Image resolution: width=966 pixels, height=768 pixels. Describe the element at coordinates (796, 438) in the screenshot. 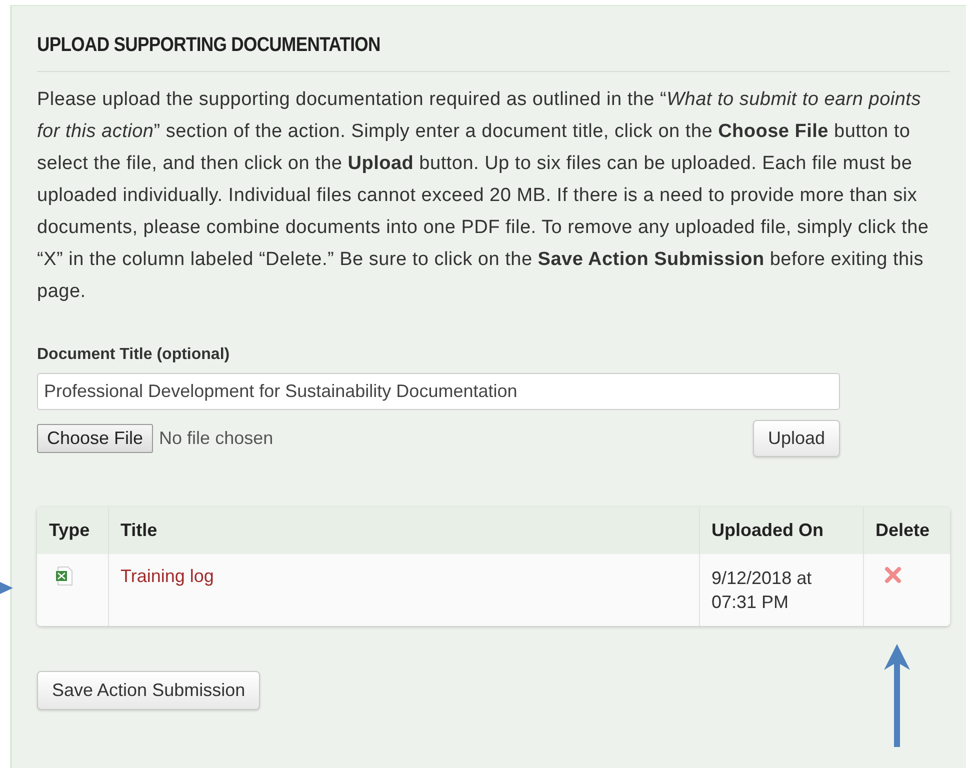

I see `upload-button: Upload` at that location.